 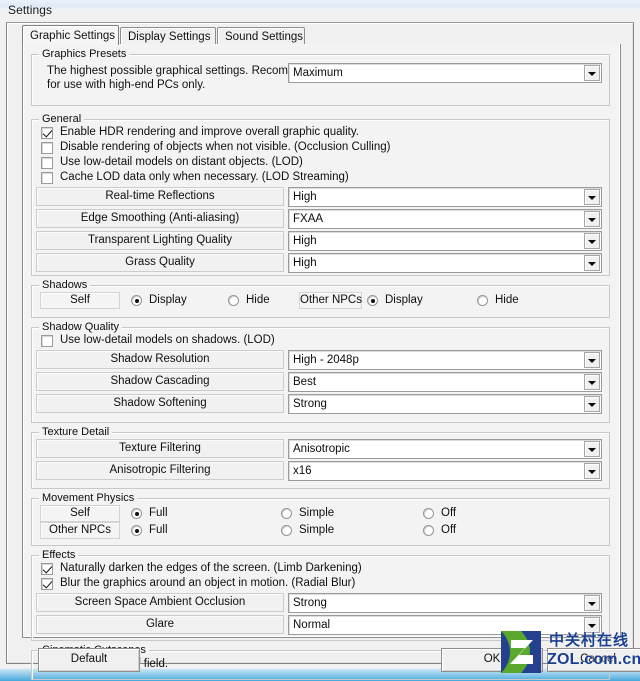 What do you see at coordinates (160, 448) in the screenshot?
I see `label-texture-filtering: Texture Filtering` at bounding box center [160, 448].